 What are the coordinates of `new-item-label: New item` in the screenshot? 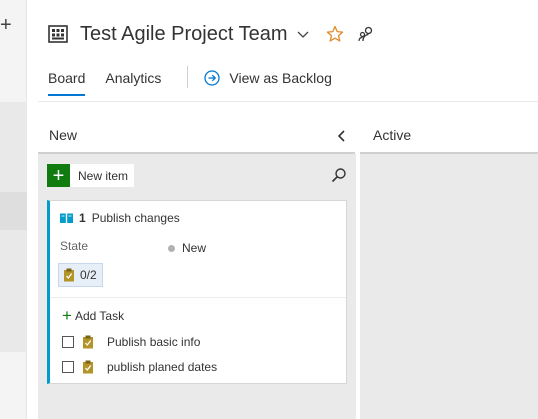 It's located at (103, 175).